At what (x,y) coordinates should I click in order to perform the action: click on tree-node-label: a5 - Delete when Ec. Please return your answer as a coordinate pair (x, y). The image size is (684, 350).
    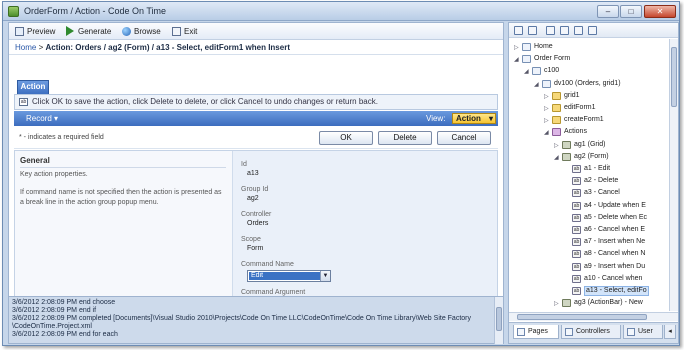
    Looking at the image, I should click on (616, 217).